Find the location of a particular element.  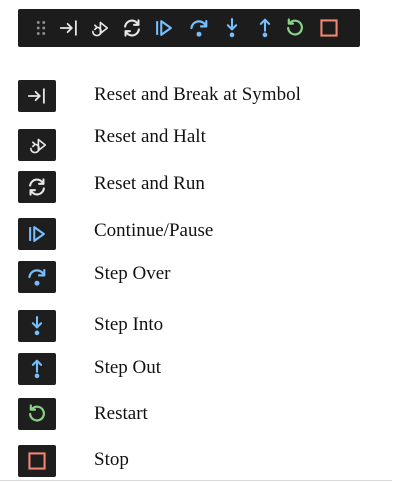

debug-toolbar is located at coordinates (189, 28).